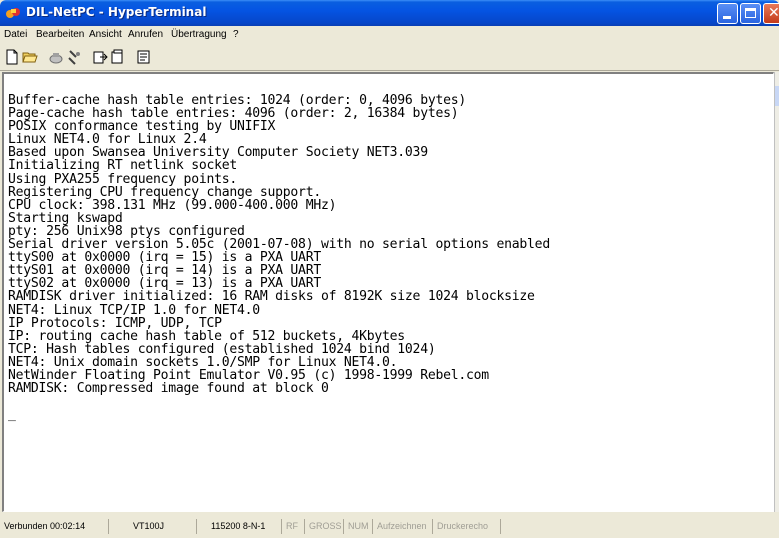 The width and height of the screenshot is (779, 538). Describe the element at coordinates (460, 526) in the screenshot. I see `status-print-echo: Druckerecho` at that location.